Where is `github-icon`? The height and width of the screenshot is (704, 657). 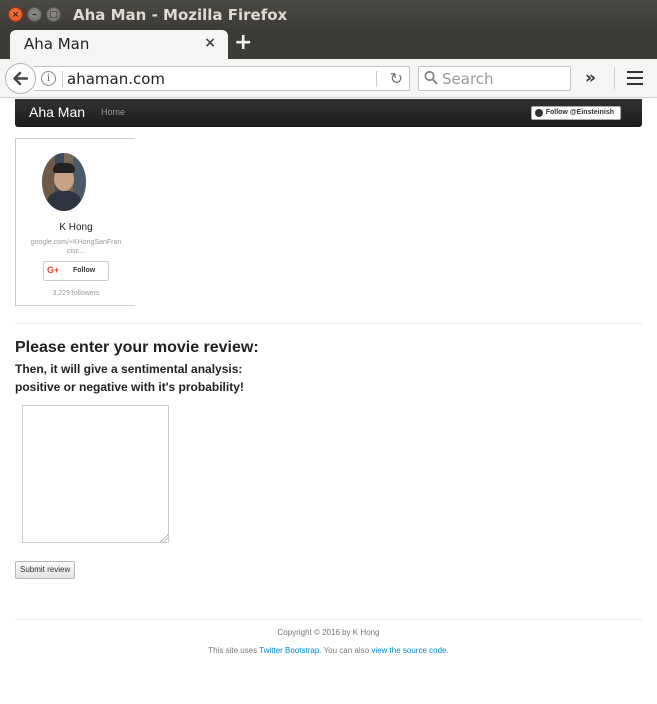 github-icon is located at coordinates (538, 113).